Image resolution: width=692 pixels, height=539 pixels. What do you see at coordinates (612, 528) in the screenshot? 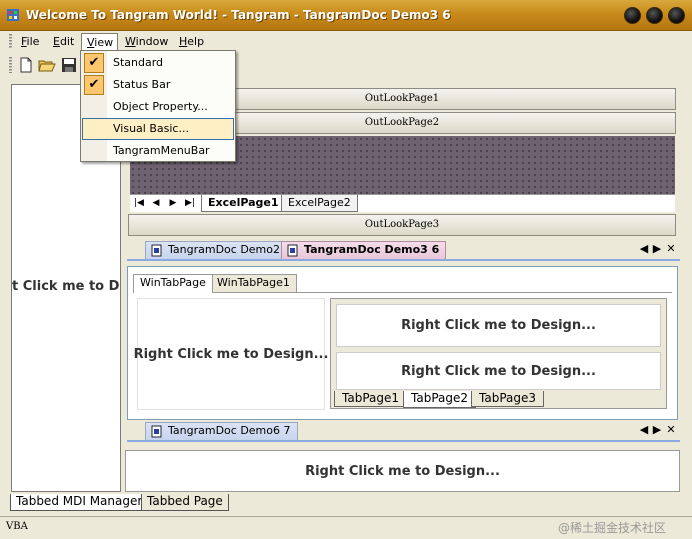
I see `watermark: @稀土掘金技术社区` at bounding box center [612, 528].